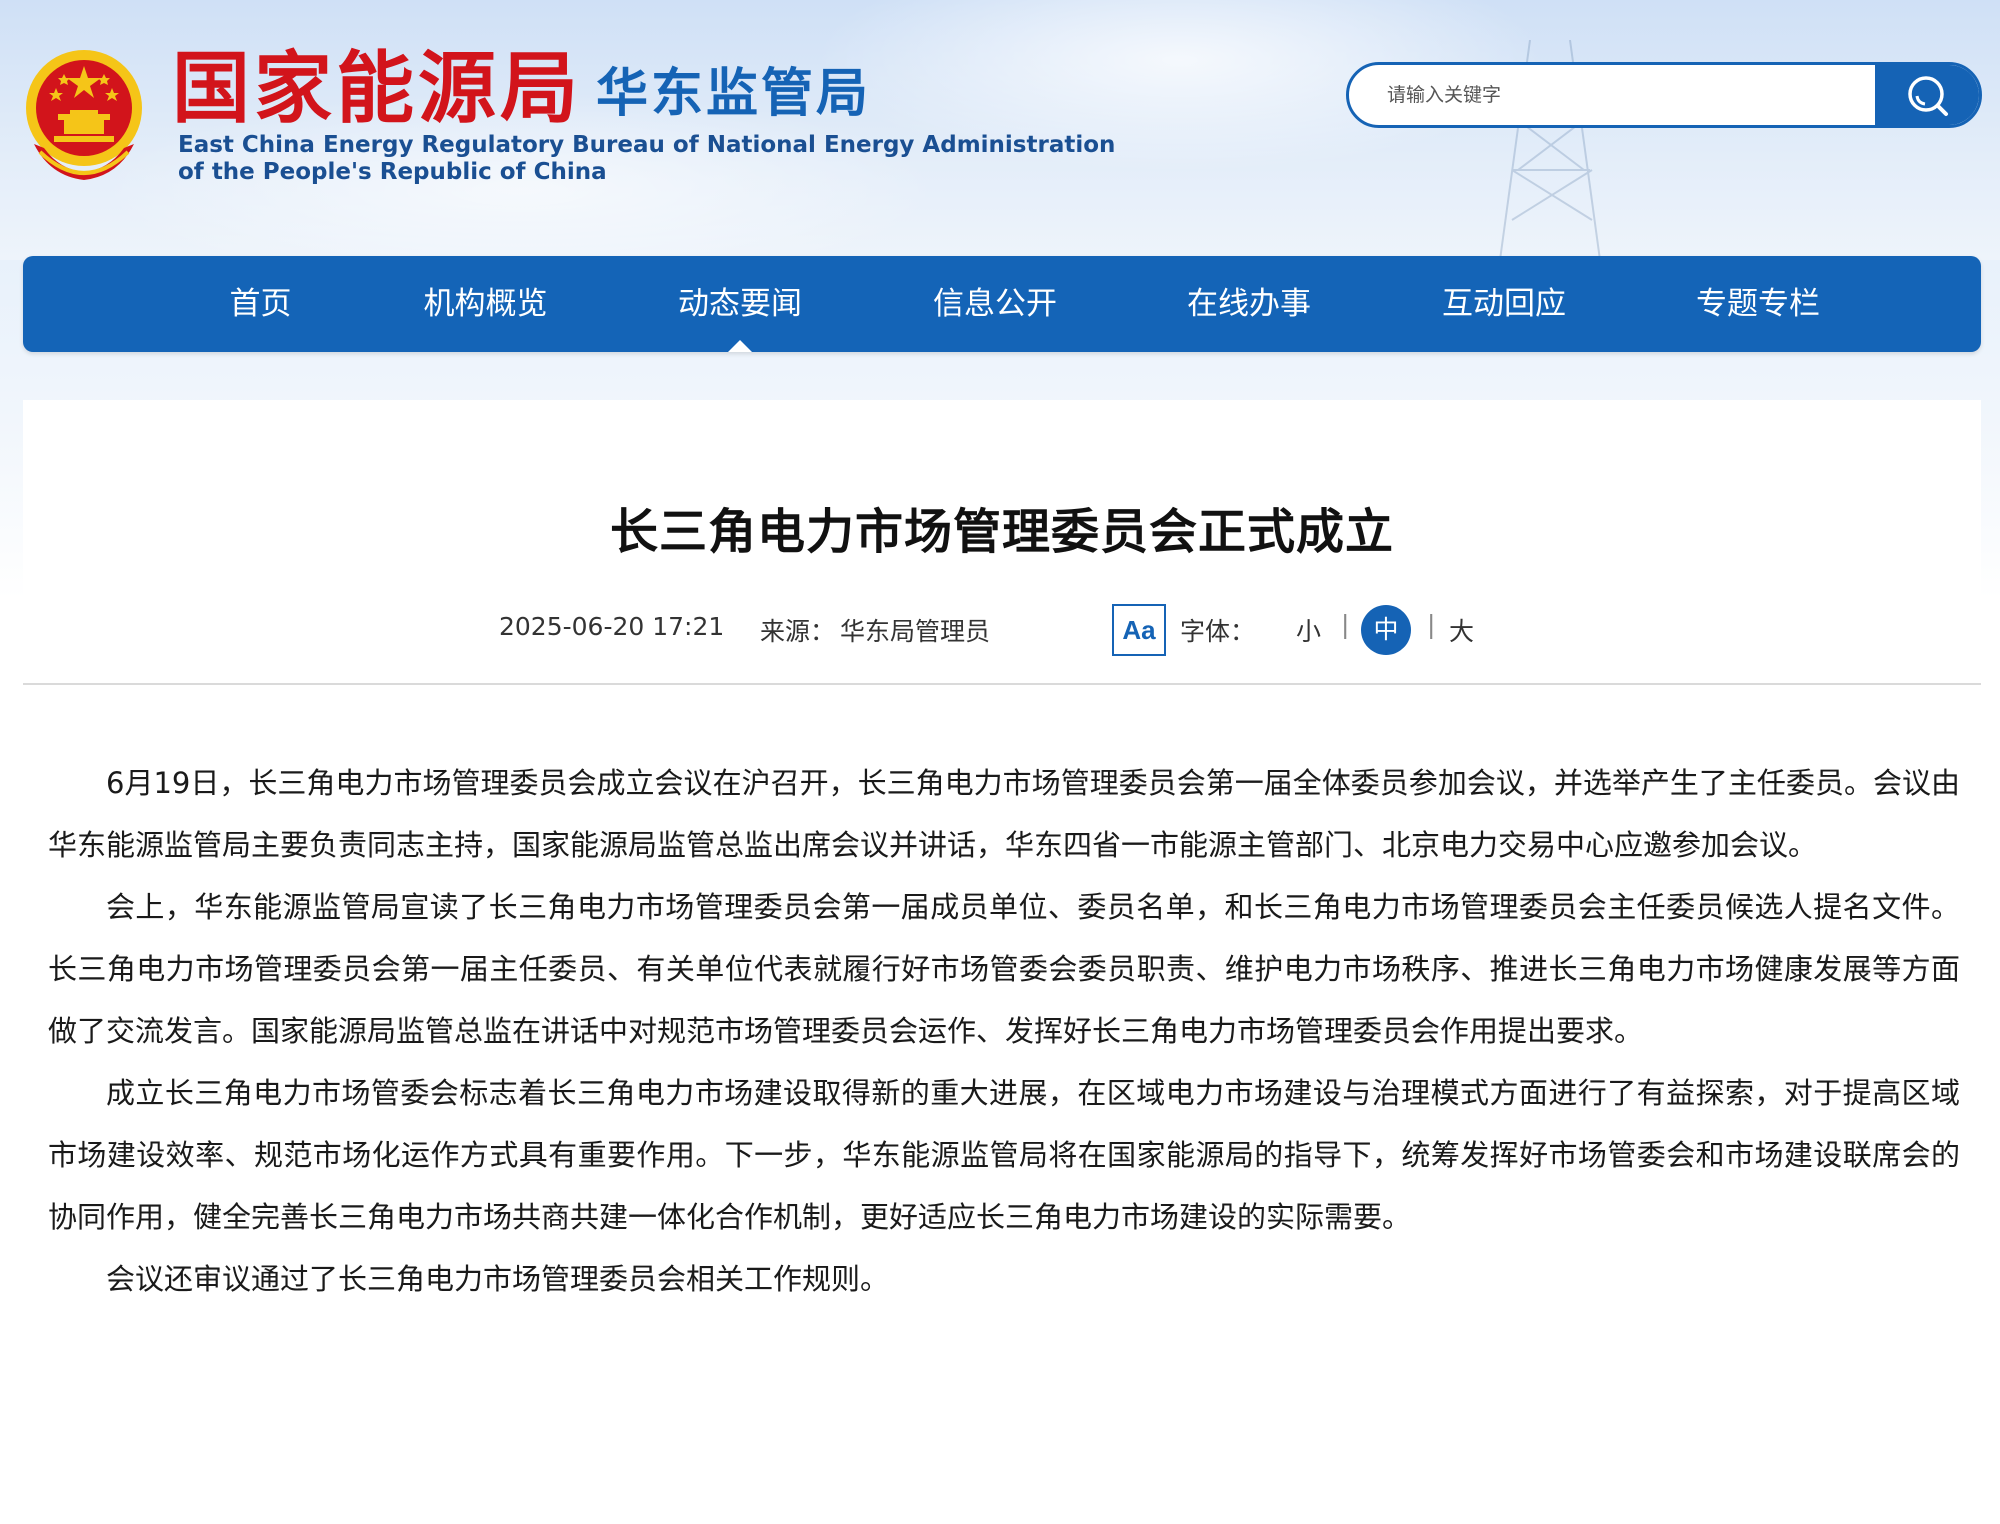 The width and height of the screenshot is (2000, 1524). Describe the element at coordinates (392, 172) in the screenshot. I see `brand-english-line2: of the People's Republic of China` at that location.